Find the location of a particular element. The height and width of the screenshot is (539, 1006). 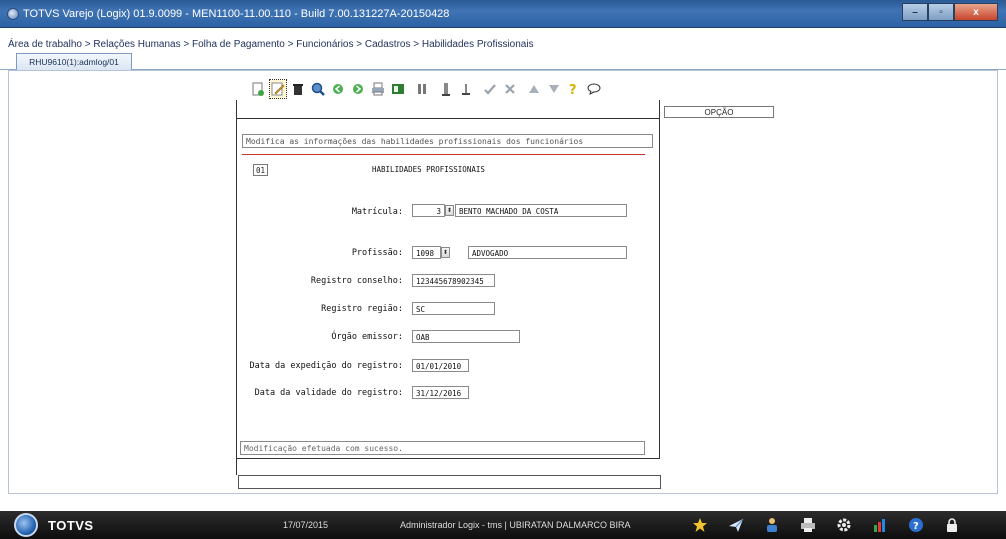

move-up-icon is located at coordinates (534, 89).